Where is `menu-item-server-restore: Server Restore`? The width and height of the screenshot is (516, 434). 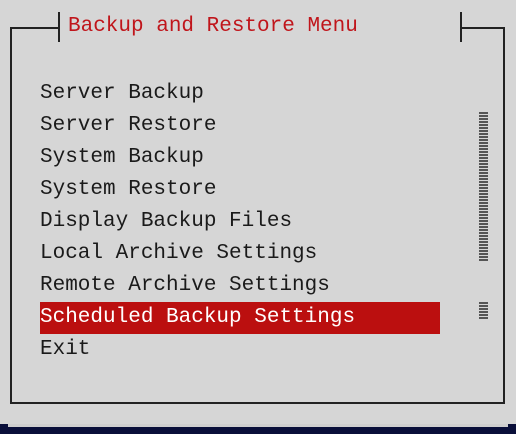
menu-item-server-restore: Server Restore is located at coordinates (240, 126).